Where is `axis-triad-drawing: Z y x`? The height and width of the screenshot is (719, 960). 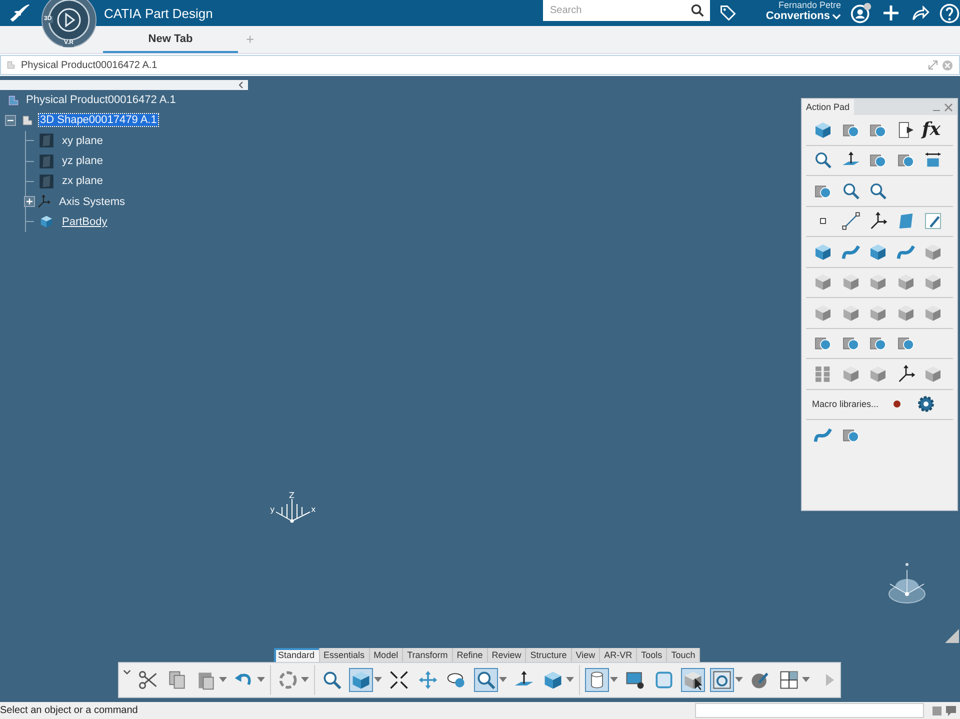 axis-triad-drawing: Z y x is located at coordinates (295, 507).